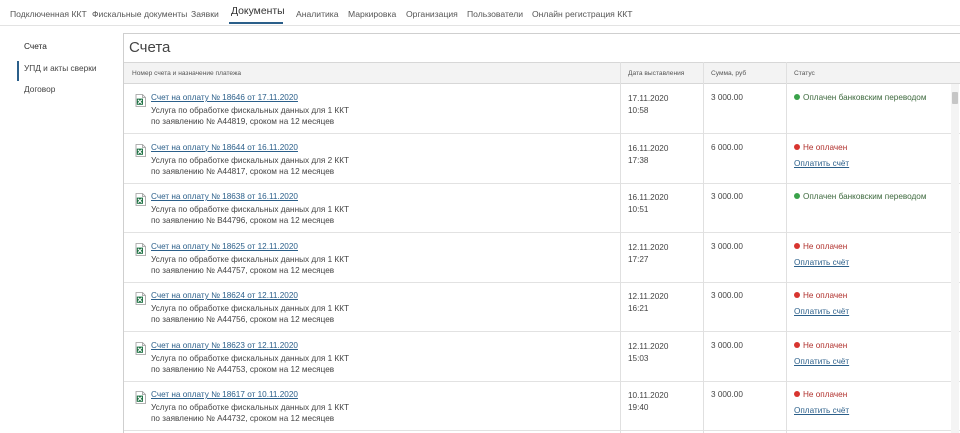 Image resolution: width=960 pixels, height=433 pixels. I want to click on tab-requests: Заявки, so click(205, 14).